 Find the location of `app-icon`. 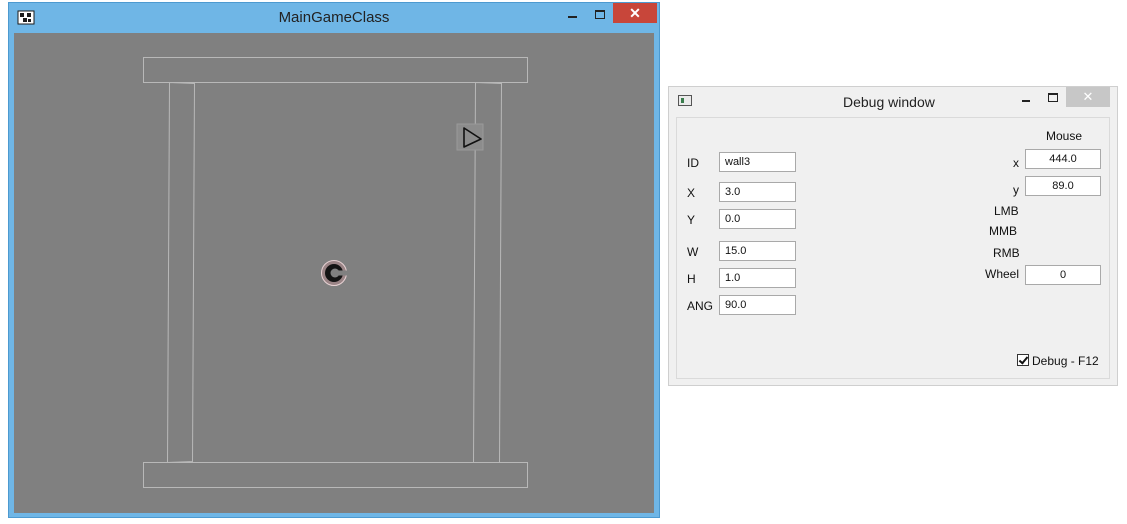

app-icon is located at coordinates (685, 100).